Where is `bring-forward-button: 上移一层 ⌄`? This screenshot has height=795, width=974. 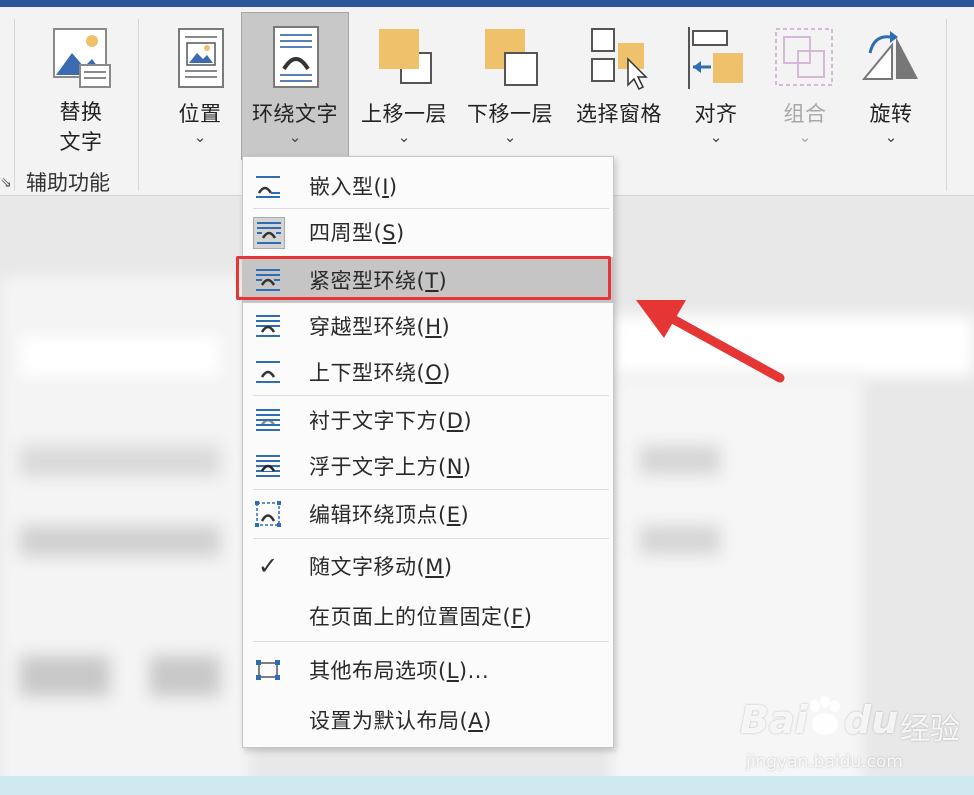 bring-forward-button: 上移一层 ⌄ is located at coordinates (404, 85).